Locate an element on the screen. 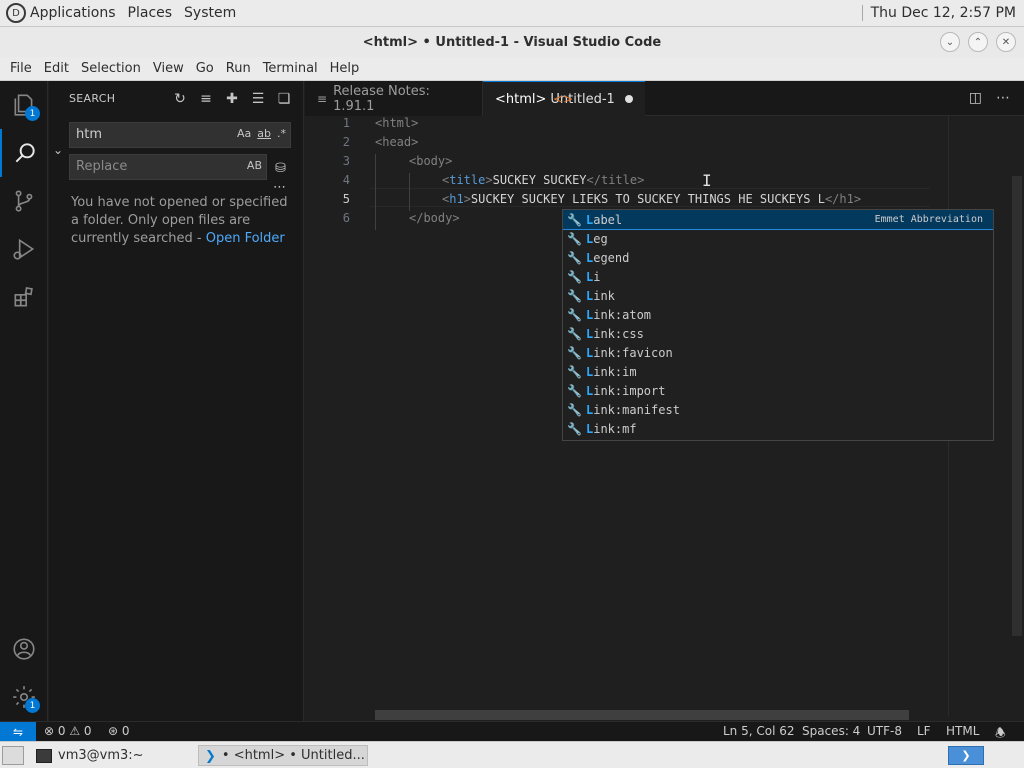 This screenshot has width=1024, height=768. menu-file: File is located at coordinates (21, 68).